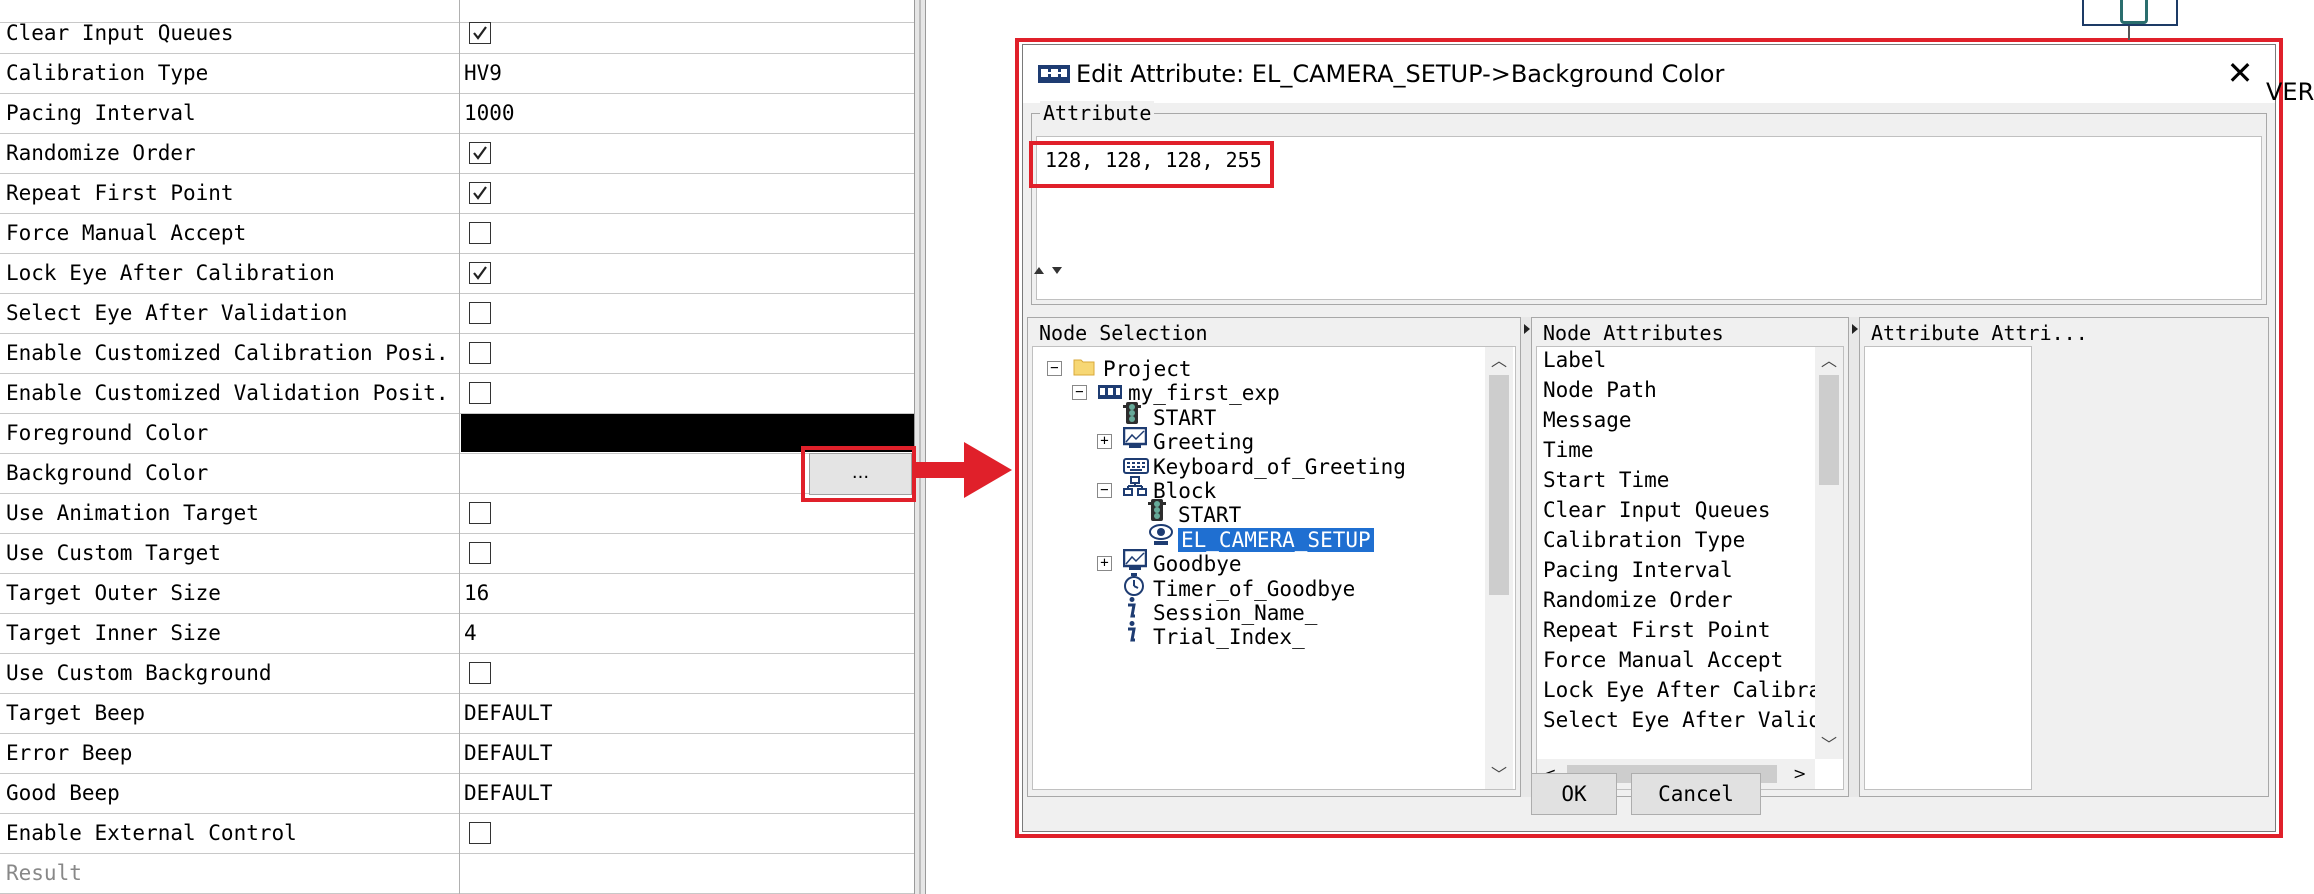  What do you see at coordinates (457, 433) in the screenshot?
I see `property-row: Foreground Color` at bounding box center [457, 433].